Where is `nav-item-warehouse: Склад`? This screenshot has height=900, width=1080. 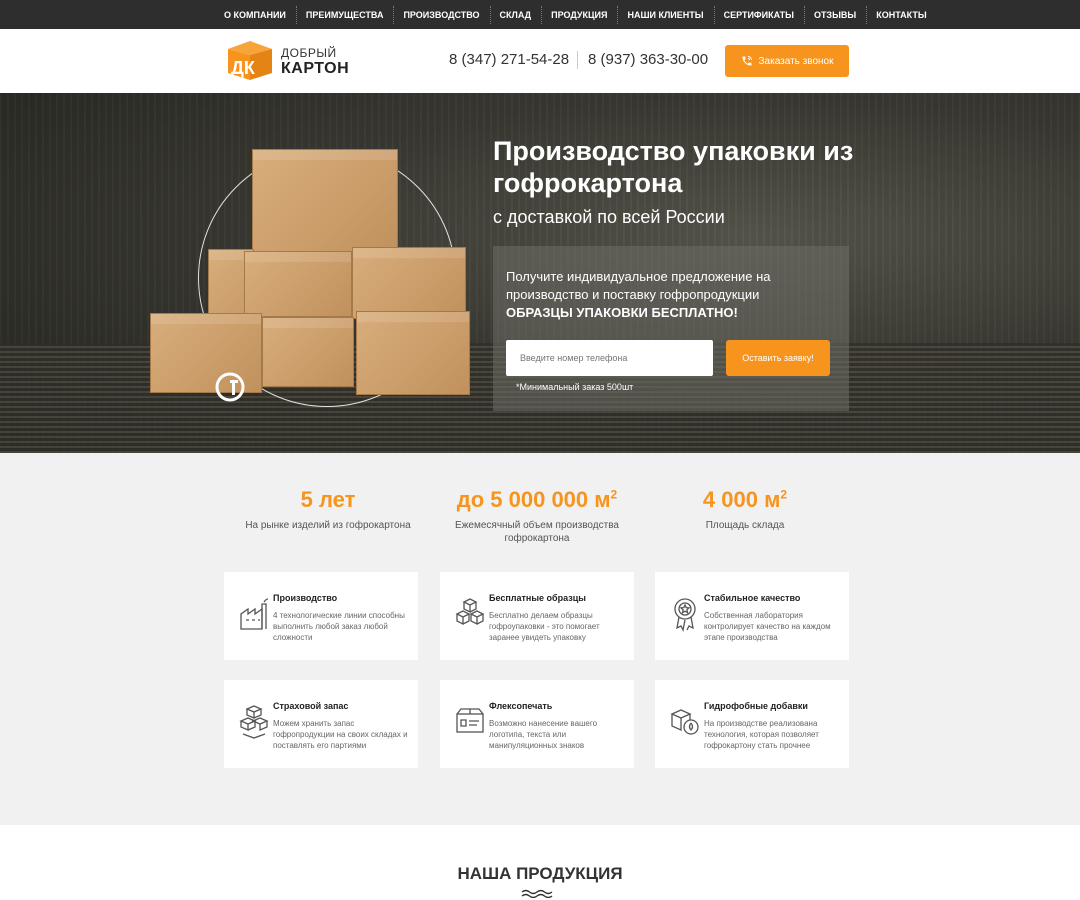
nav-item-warehouse: Склад is located at coordinates (515, 14).